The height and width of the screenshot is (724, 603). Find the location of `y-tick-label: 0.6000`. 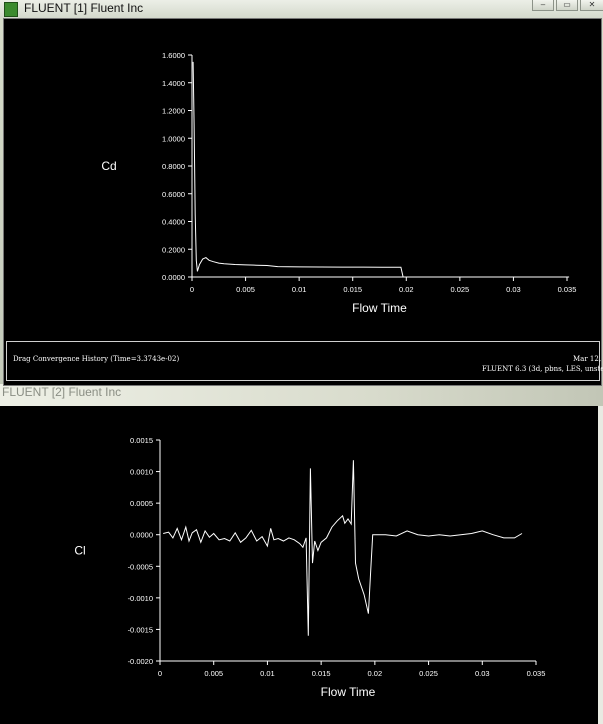

y-tick-label: 0.6000 is located at coordinates (173, 194).